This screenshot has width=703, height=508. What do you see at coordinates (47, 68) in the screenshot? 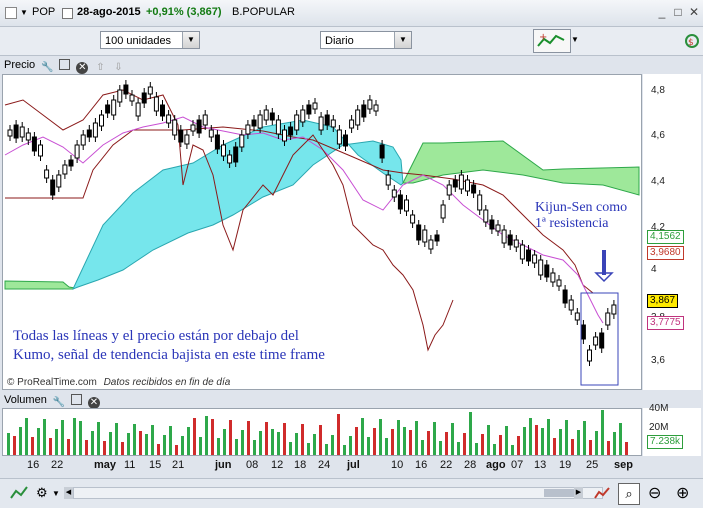
I see `wrench-icon: 🔧` at bounding box center [47, 68].